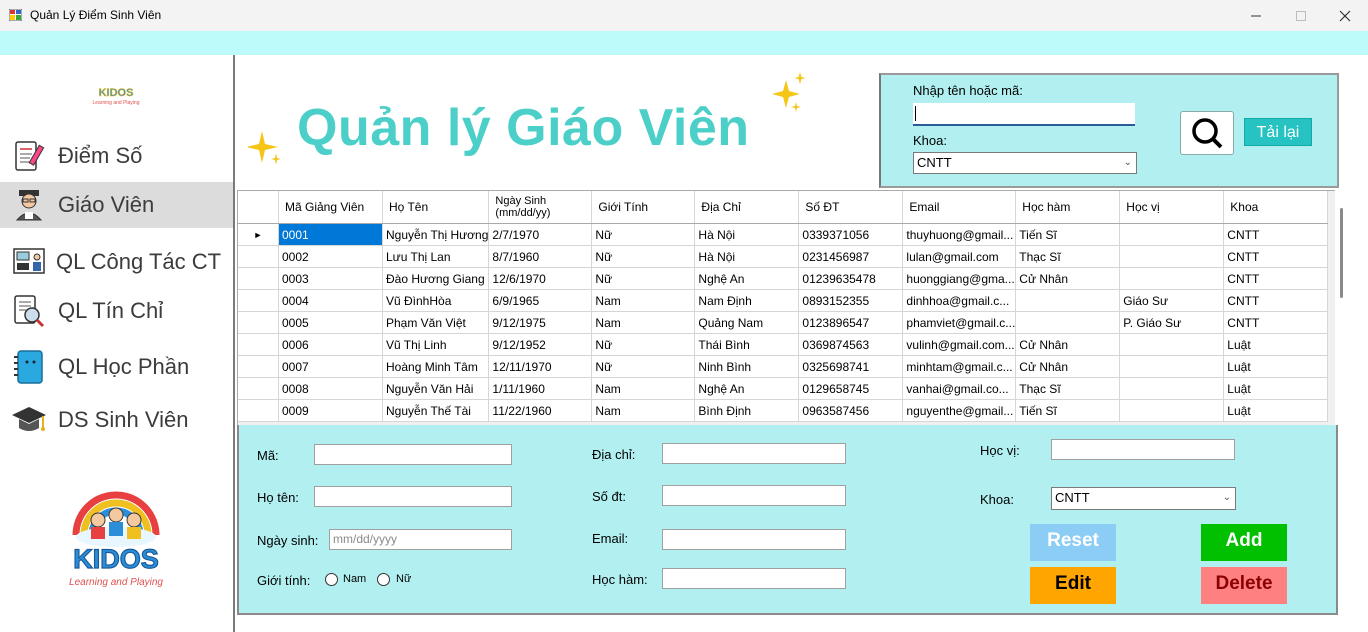  What do you see at coordinates (754, 539) in the screenshot?
I see `email-input` at bounding box center [754, 539].